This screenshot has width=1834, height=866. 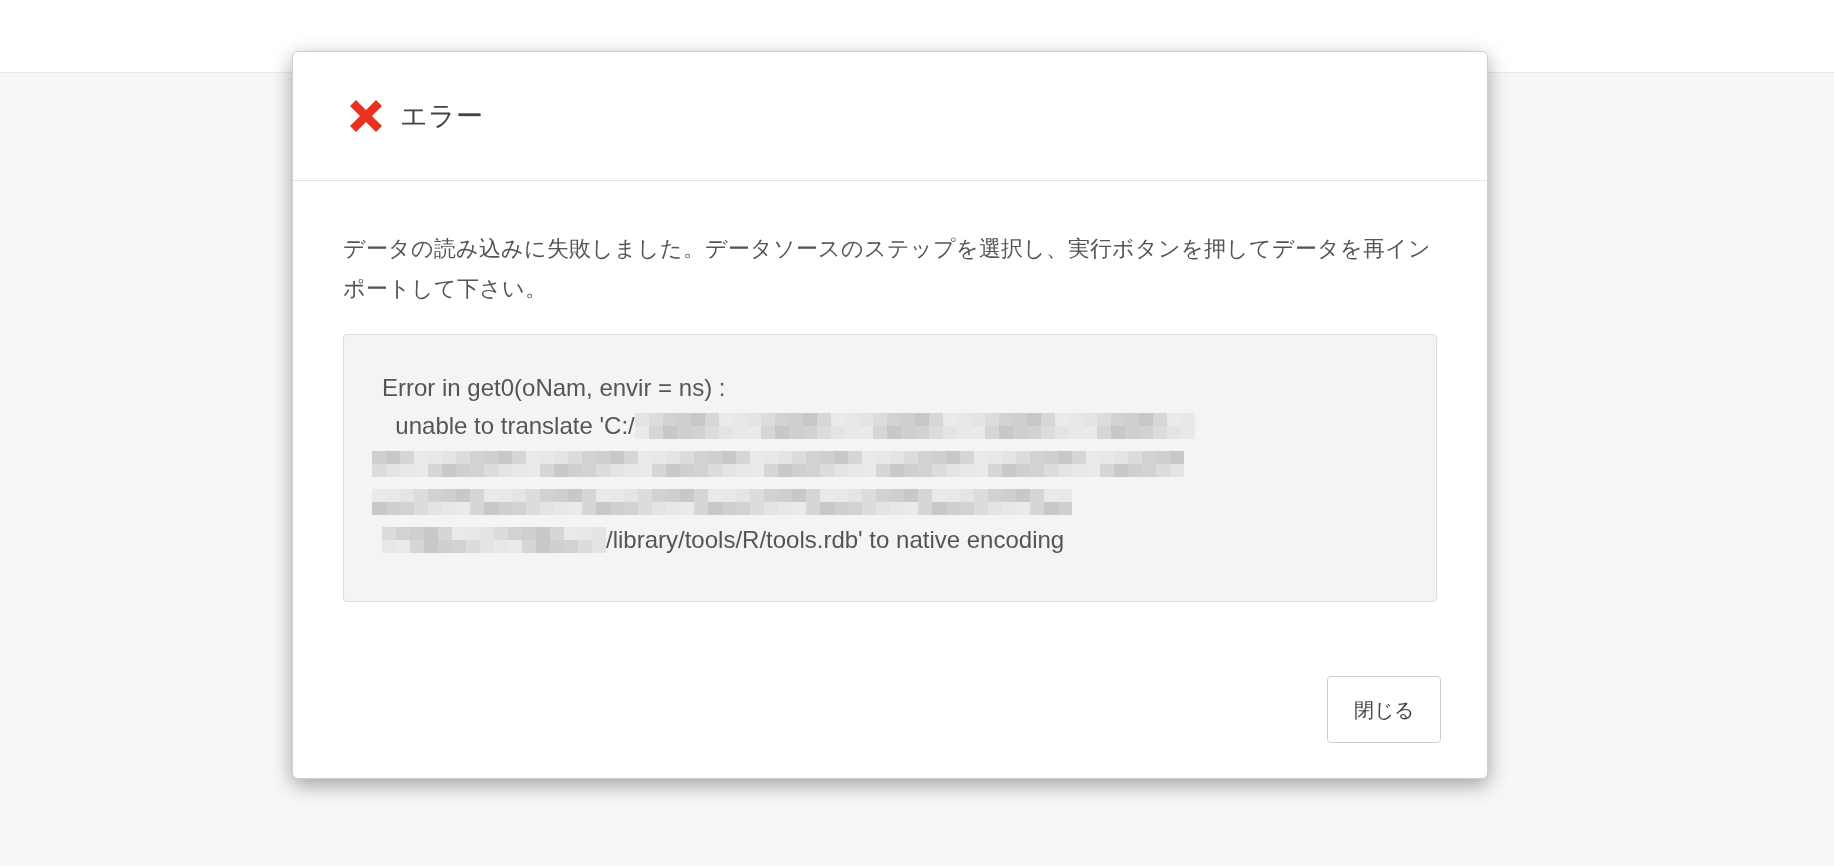 I want to click on error-text: unable to translate 'C:/, so click(x=514, y=426).